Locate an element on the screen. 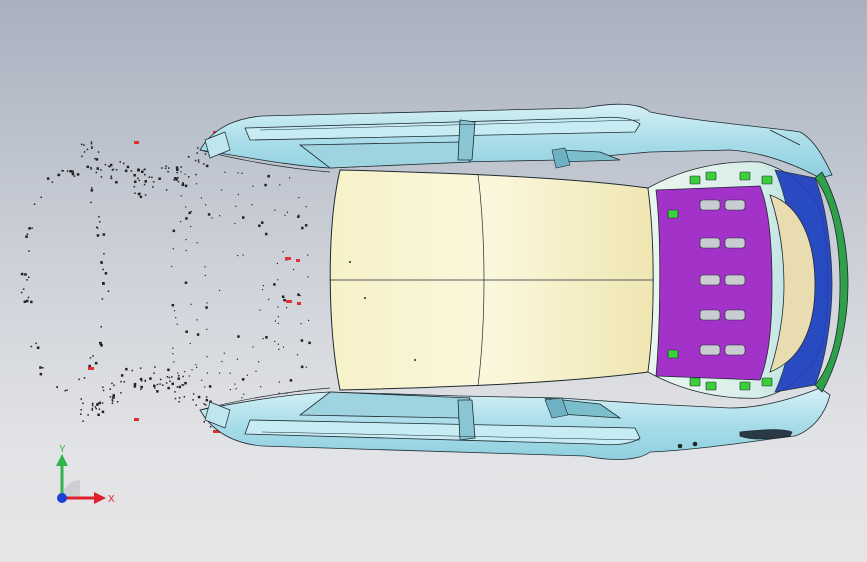  coordinate-triad: Y X is located at coordinates (85, 474).